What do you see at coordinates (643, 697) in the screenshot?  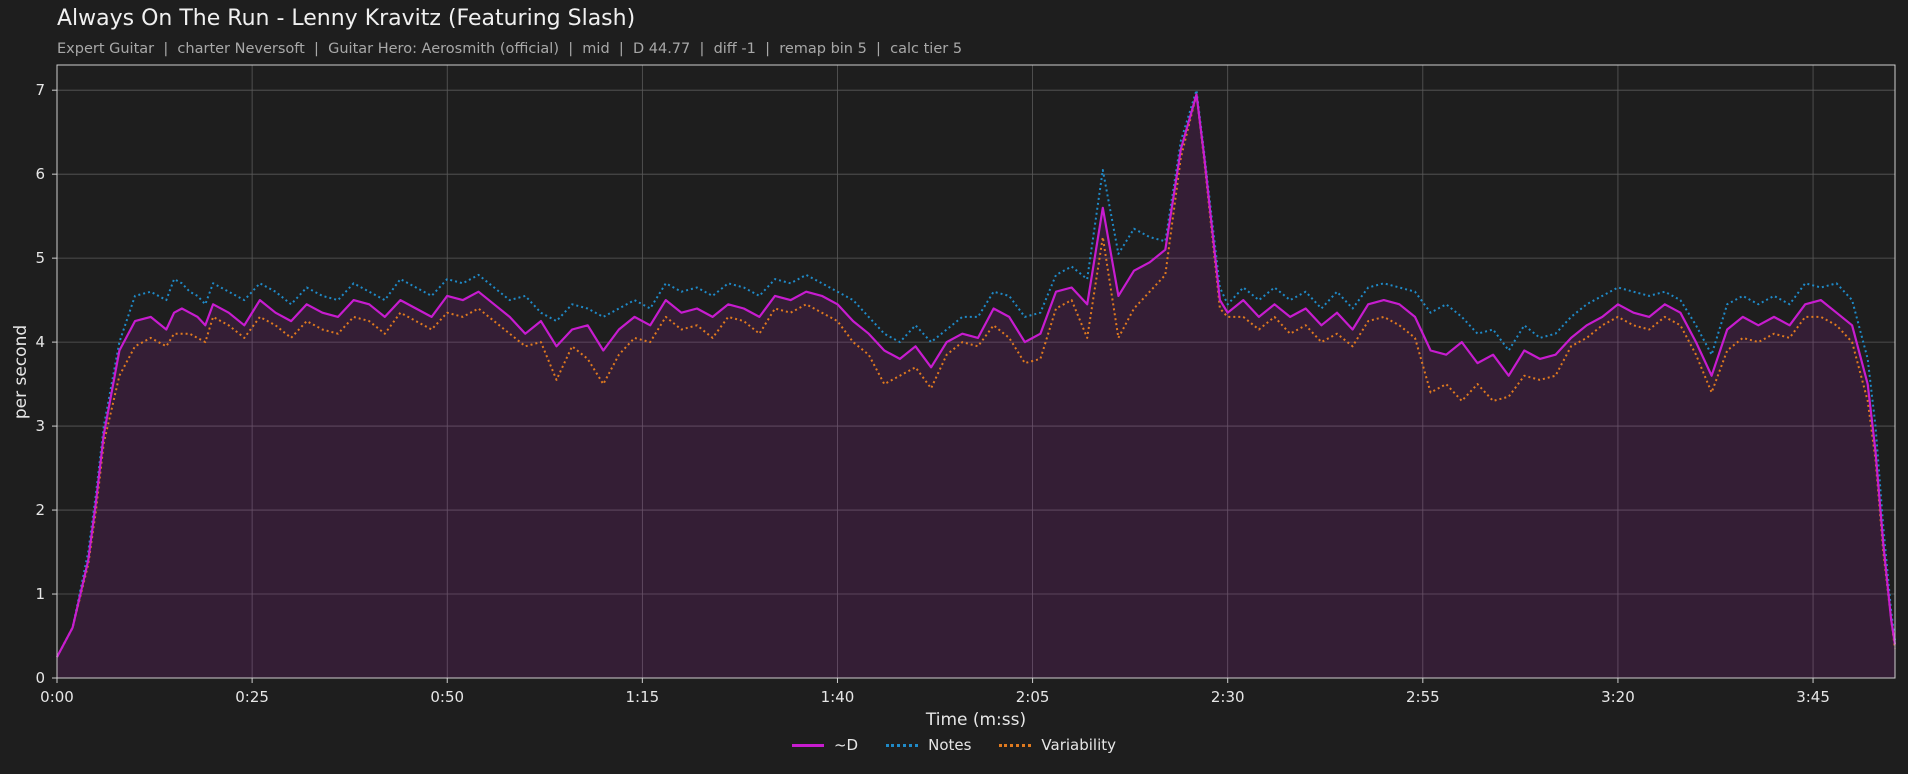 I see `x-tick-label: 1:15` at bounding box center [643, 697].